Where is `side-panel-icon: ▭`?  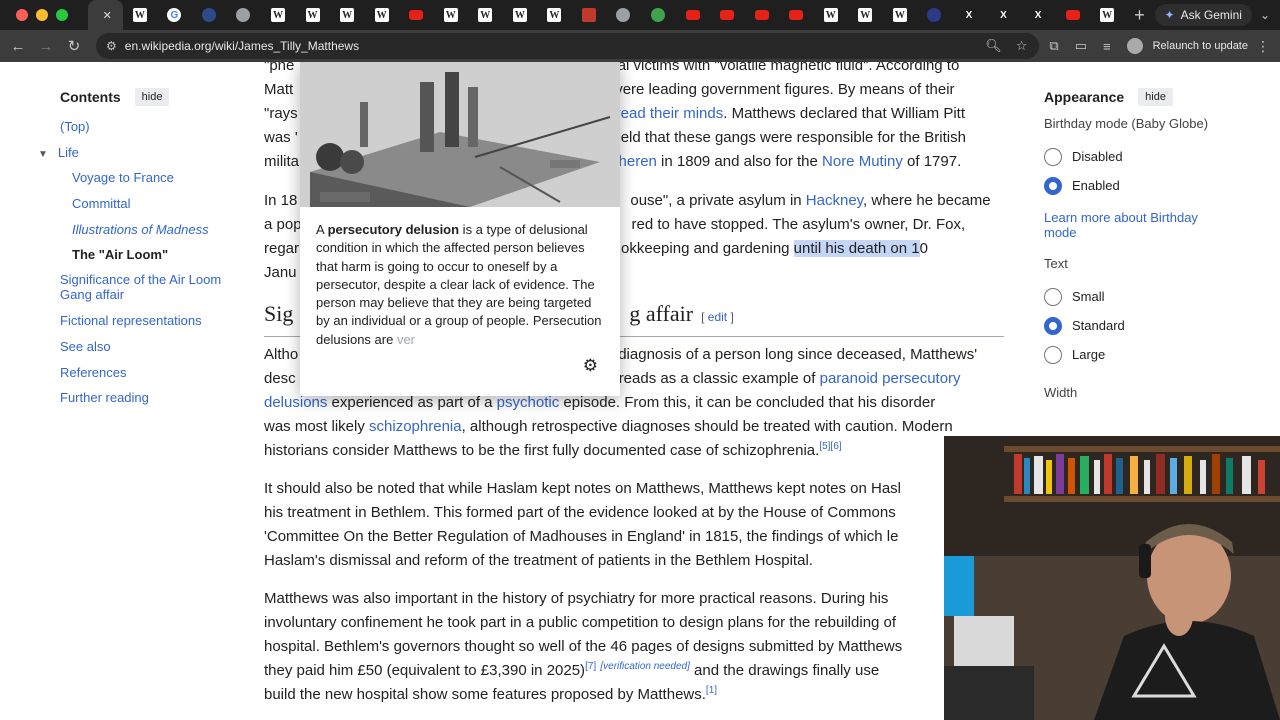
side-panel-icon: ▭ is located at coordinates (1081, 46).